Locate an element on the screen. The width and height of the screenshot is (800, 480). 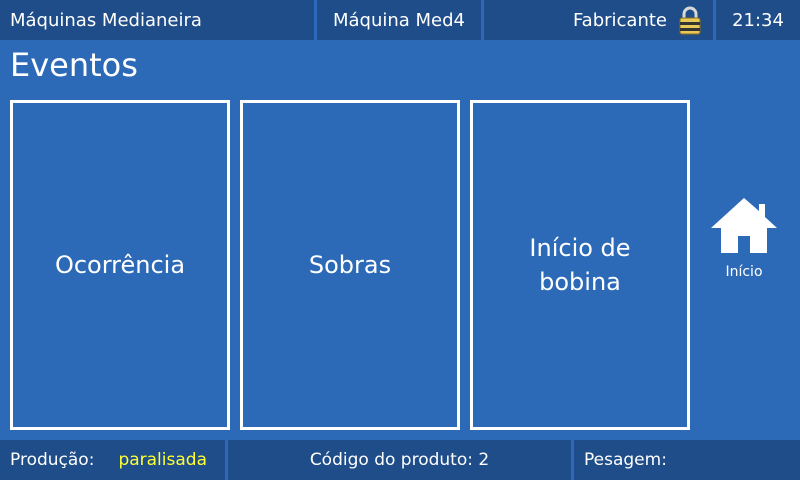
coil-start-label: Início de bobina is located at coordinates (580, 265).